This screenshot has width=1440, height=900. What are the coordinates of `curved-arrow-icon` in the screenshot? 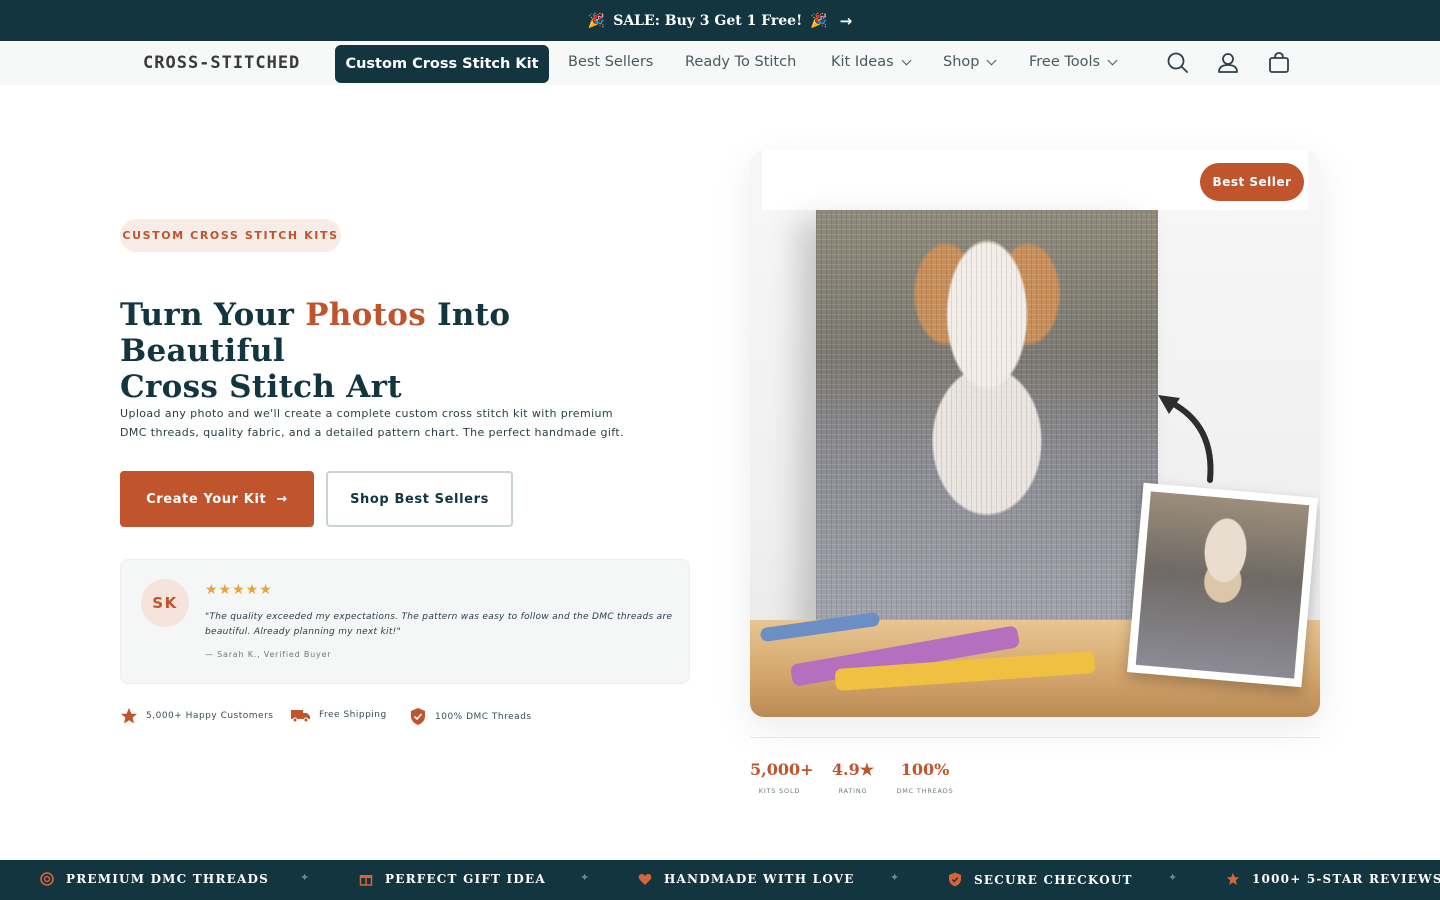 It's located at (1186, 439).